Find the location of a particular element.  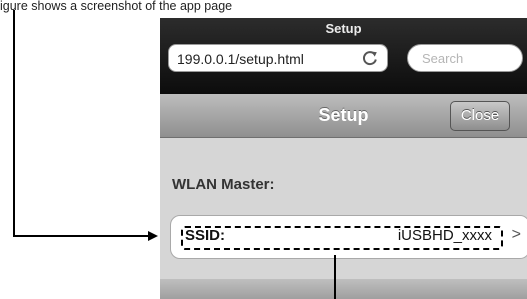

reload-icon is located at coordinates (370, 58).